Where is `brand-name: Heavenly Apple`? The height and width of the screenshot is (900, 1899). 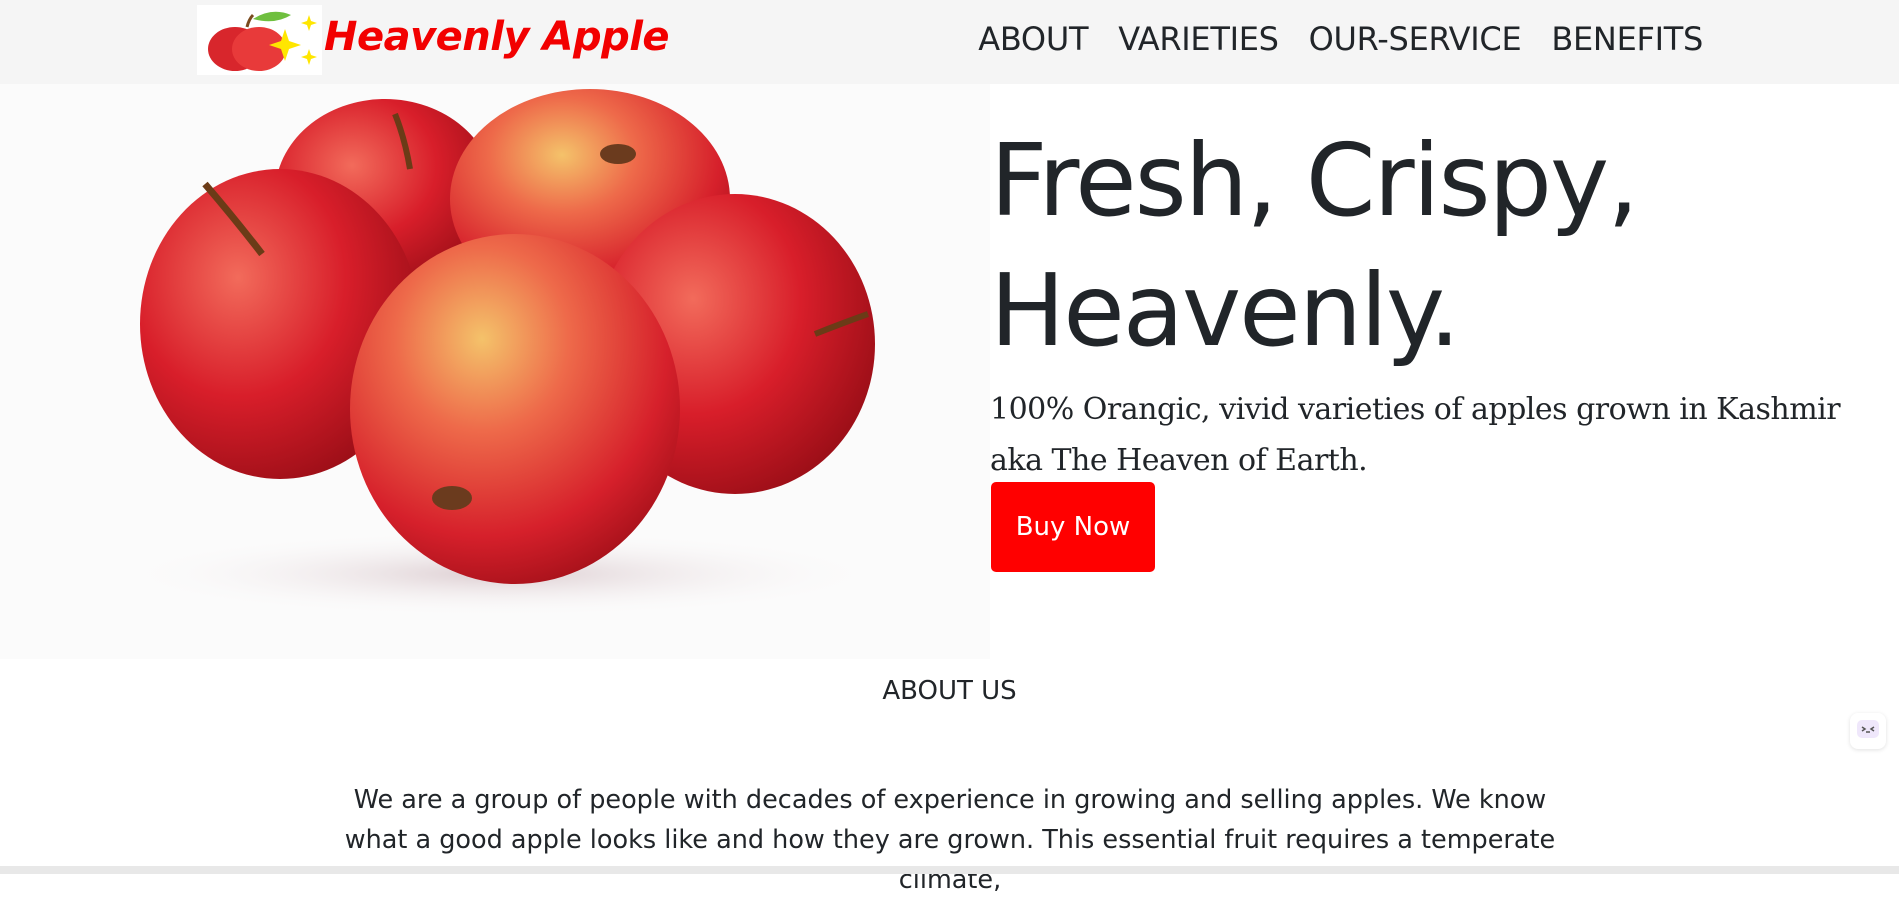
brand-name: Heavenly Apple is located at coordinates (497, 37).